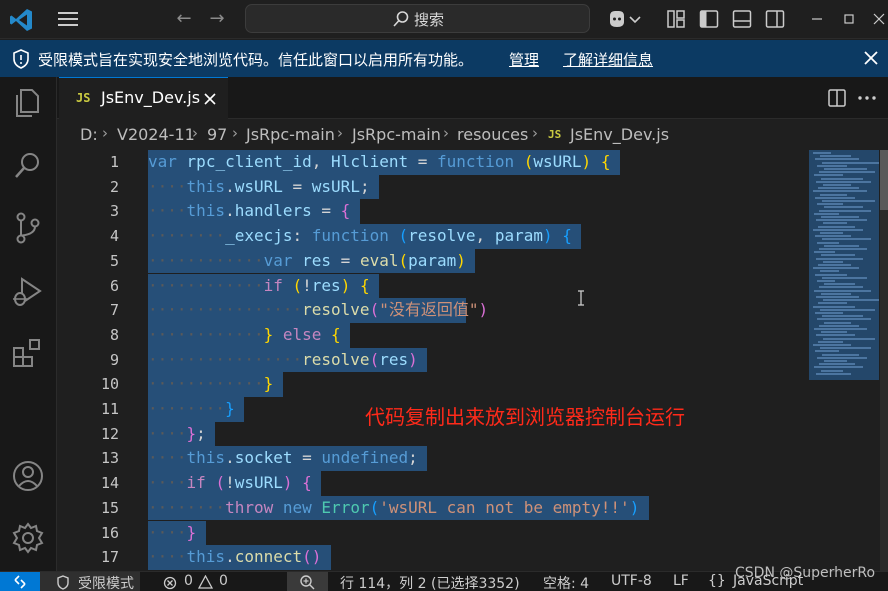 The image size is (888, 591). I want to click on layout-icon, so click(676, 19).